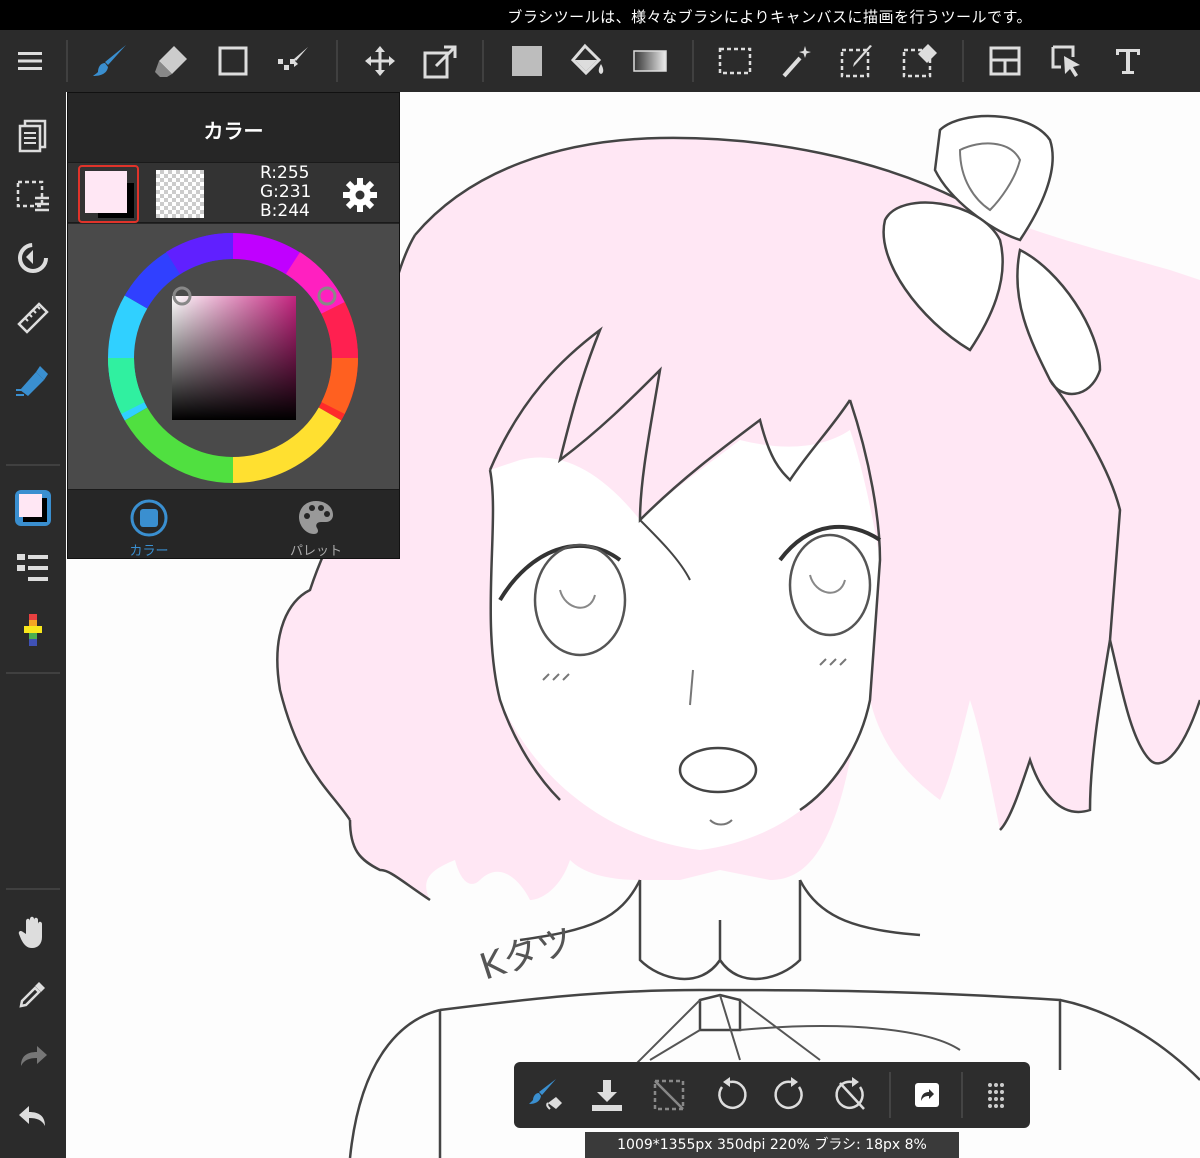 This screenshot has width=1200, height=1158. I want to click on brush-icon, so click(109, 60).